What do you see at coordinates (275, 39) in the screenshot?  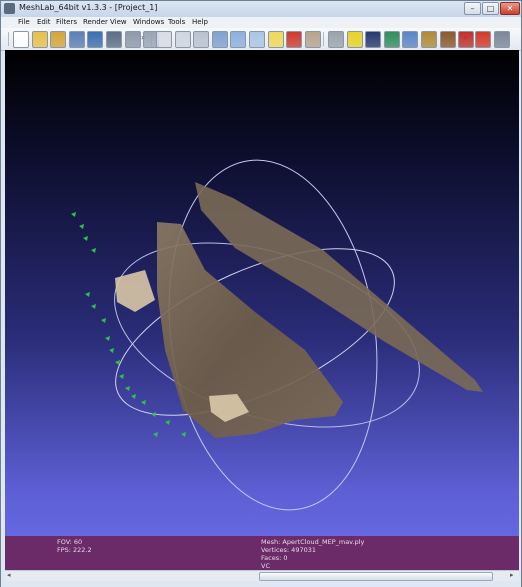 I see `light-icon` at bounding box center [275, 39].